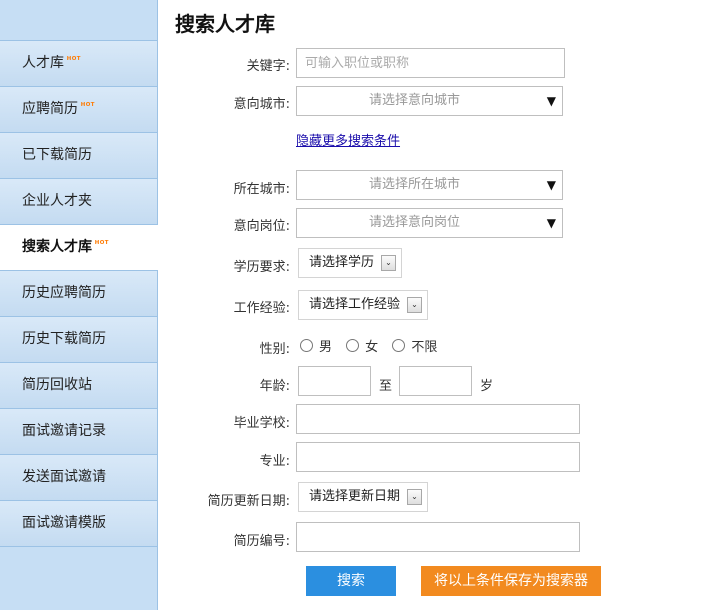  What do you see at coordinates (438, 419) in the screenshot?
I see `school-input` at bounding box center [438, 419].